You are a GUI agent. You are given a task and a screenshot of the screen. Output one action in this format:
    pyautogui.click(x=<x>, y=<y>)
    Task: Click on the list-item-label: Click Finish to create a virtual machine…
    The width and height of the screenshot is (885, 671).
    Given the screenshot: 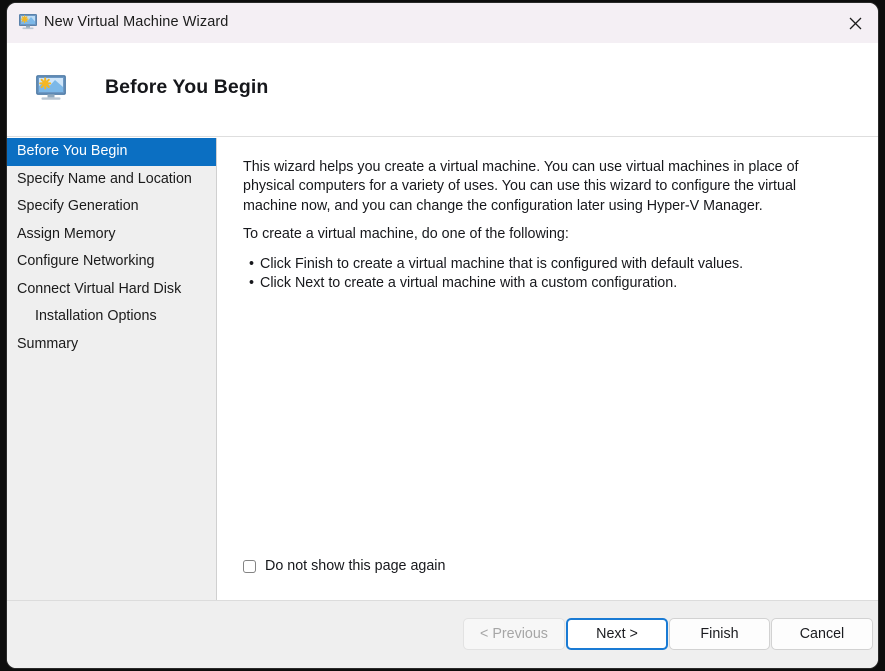 What is the action you would take?
    pyautogui.click(x=502, y=264)
    